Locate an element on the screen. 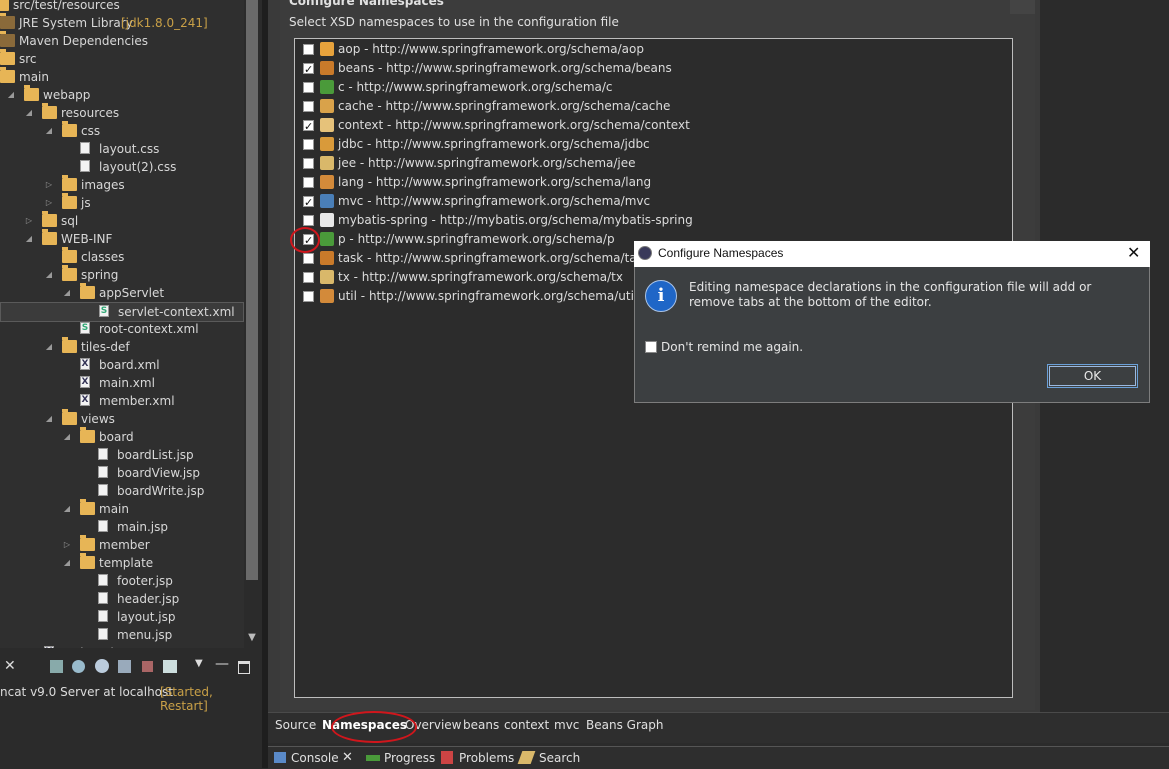 The width and height of the screenshot is (1169, 769). ok-button: OK is located at coordinates (1092, 376).